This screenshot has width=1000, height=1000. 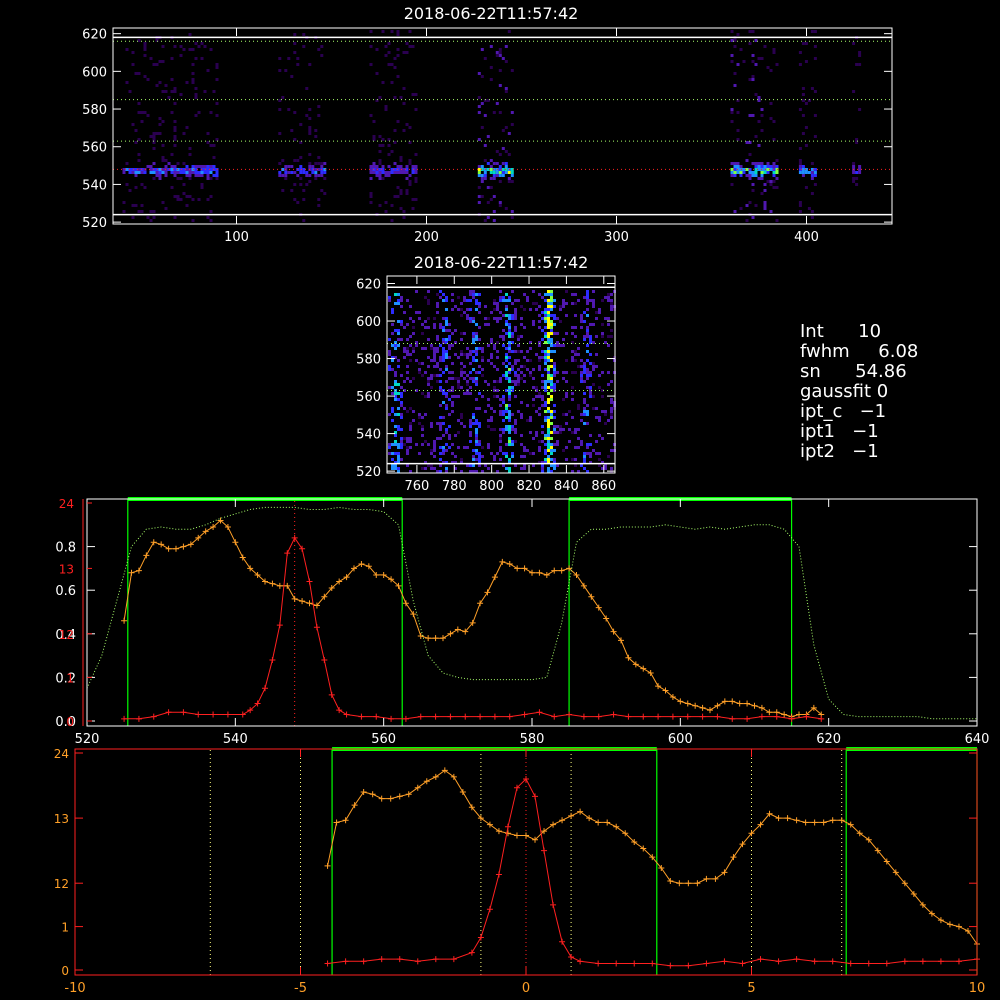 What do you see at coordinates (751, 988) in the screenshot?
I see `x-tick-label: 5` at bounding box center [751, 988].